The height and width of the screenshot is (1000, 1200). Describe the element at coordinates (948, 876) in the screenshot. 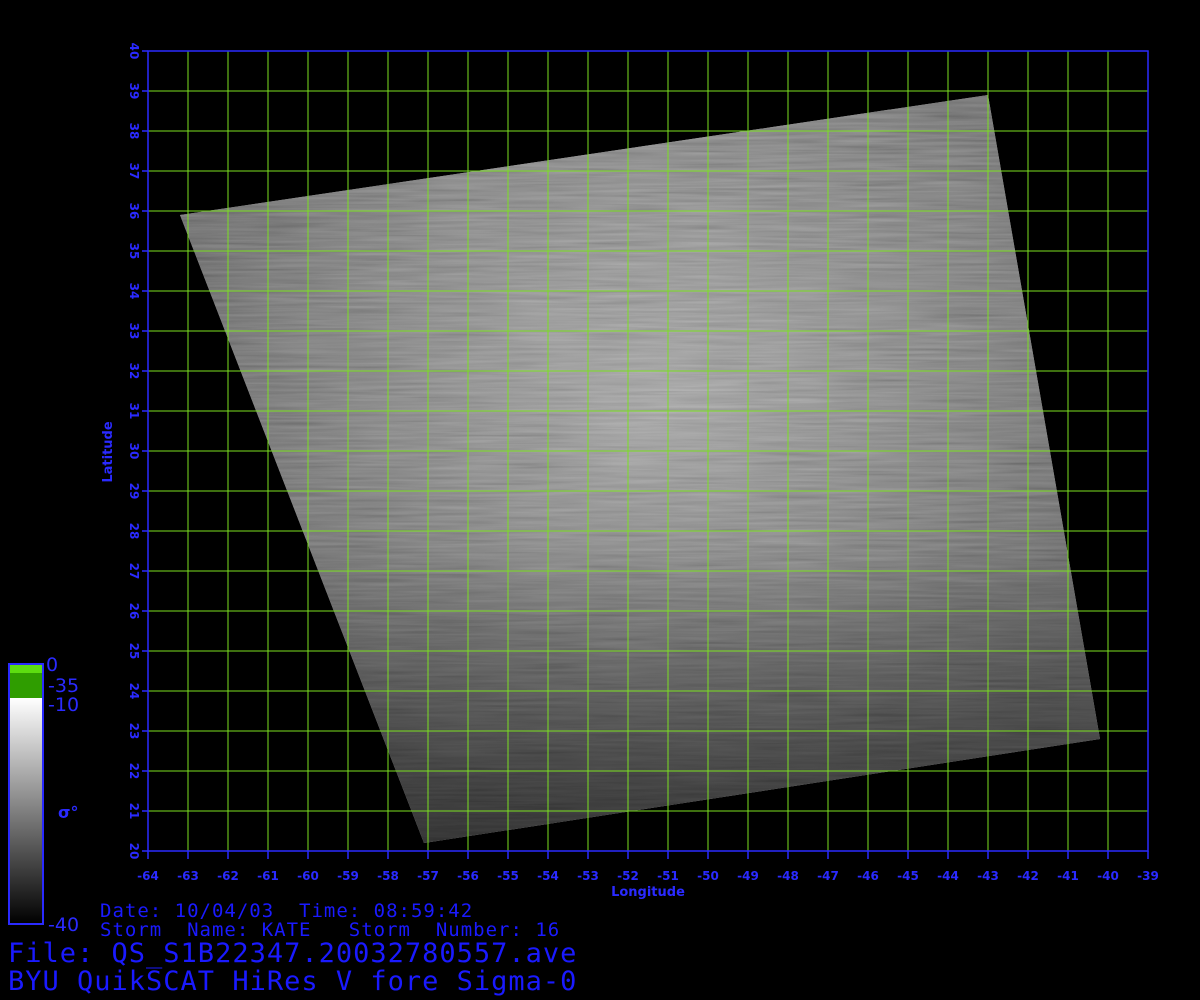

I see `longitude-tick-label: -44` at that location.